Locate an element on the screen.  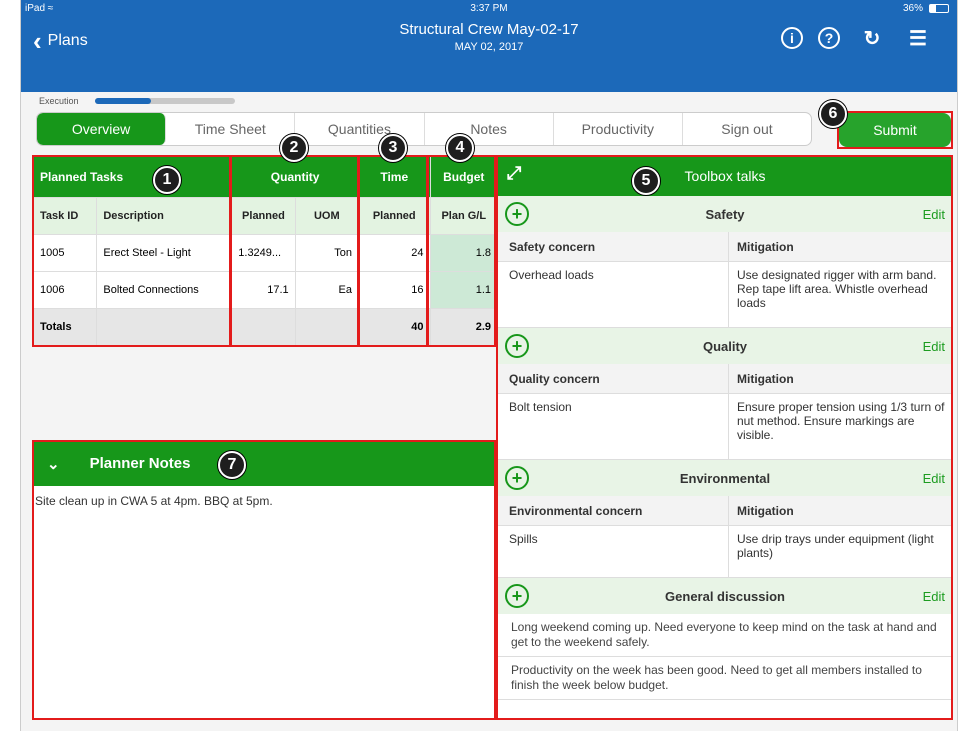
callout-badge-3: 3 is located at coordinates (393, 148).